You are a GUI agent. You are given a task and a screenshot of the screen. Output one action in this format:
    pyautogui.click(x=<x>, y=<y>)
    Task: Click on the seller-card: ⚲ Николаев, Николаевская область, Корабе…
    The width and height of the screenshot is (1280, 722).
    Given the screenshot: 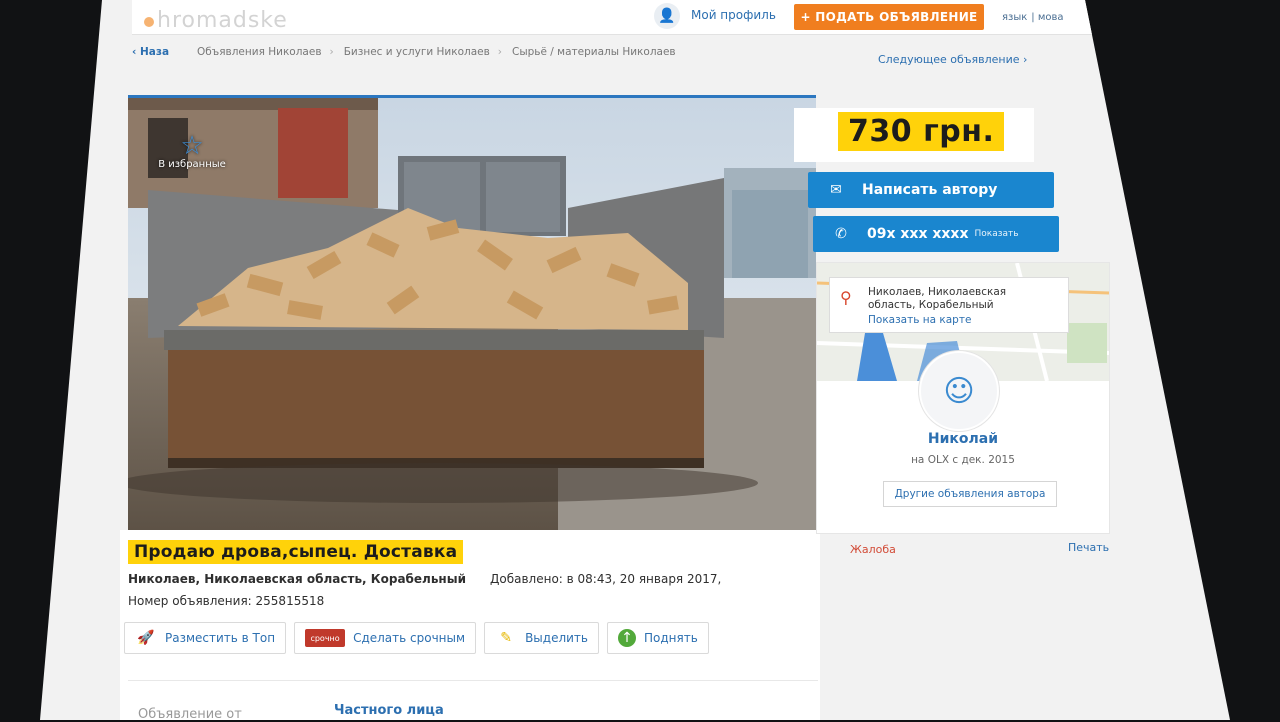 What is the action you would take?
    pyautogui.click(x=963, y=398)
    